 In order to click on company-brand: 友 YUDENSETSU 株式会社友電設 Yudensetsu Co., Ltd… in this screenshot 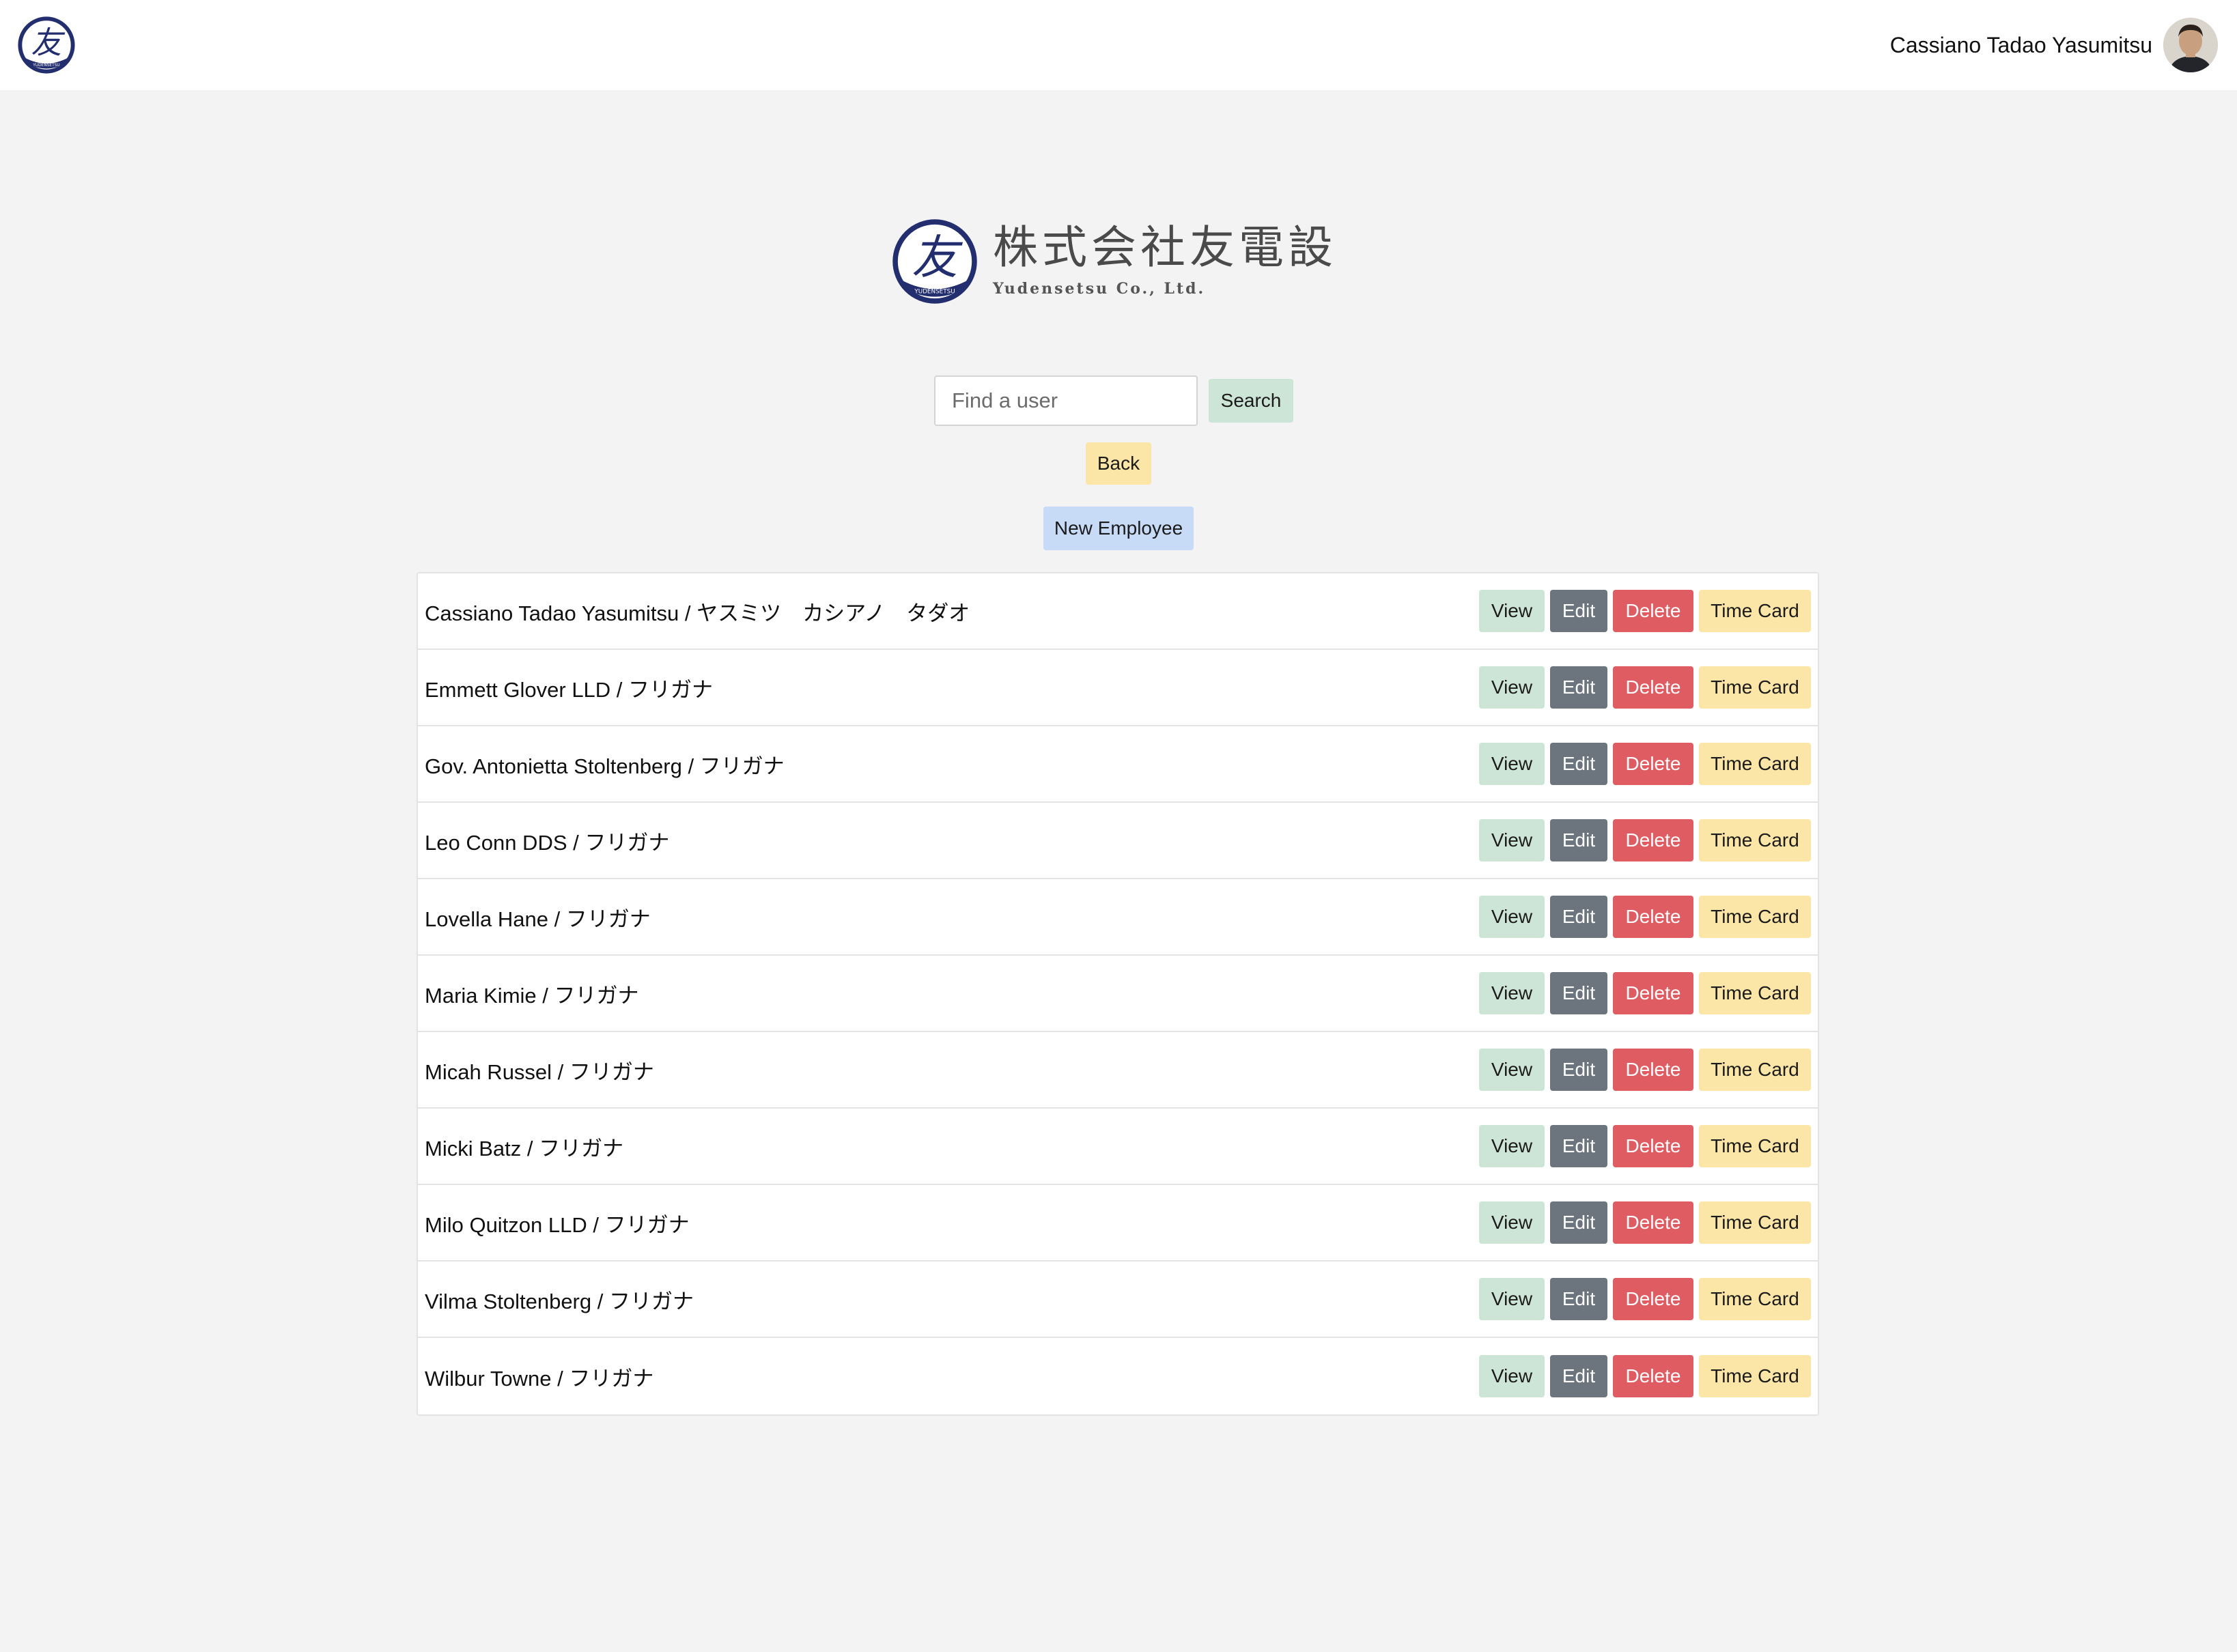, I will do `click(1117, 261)`.